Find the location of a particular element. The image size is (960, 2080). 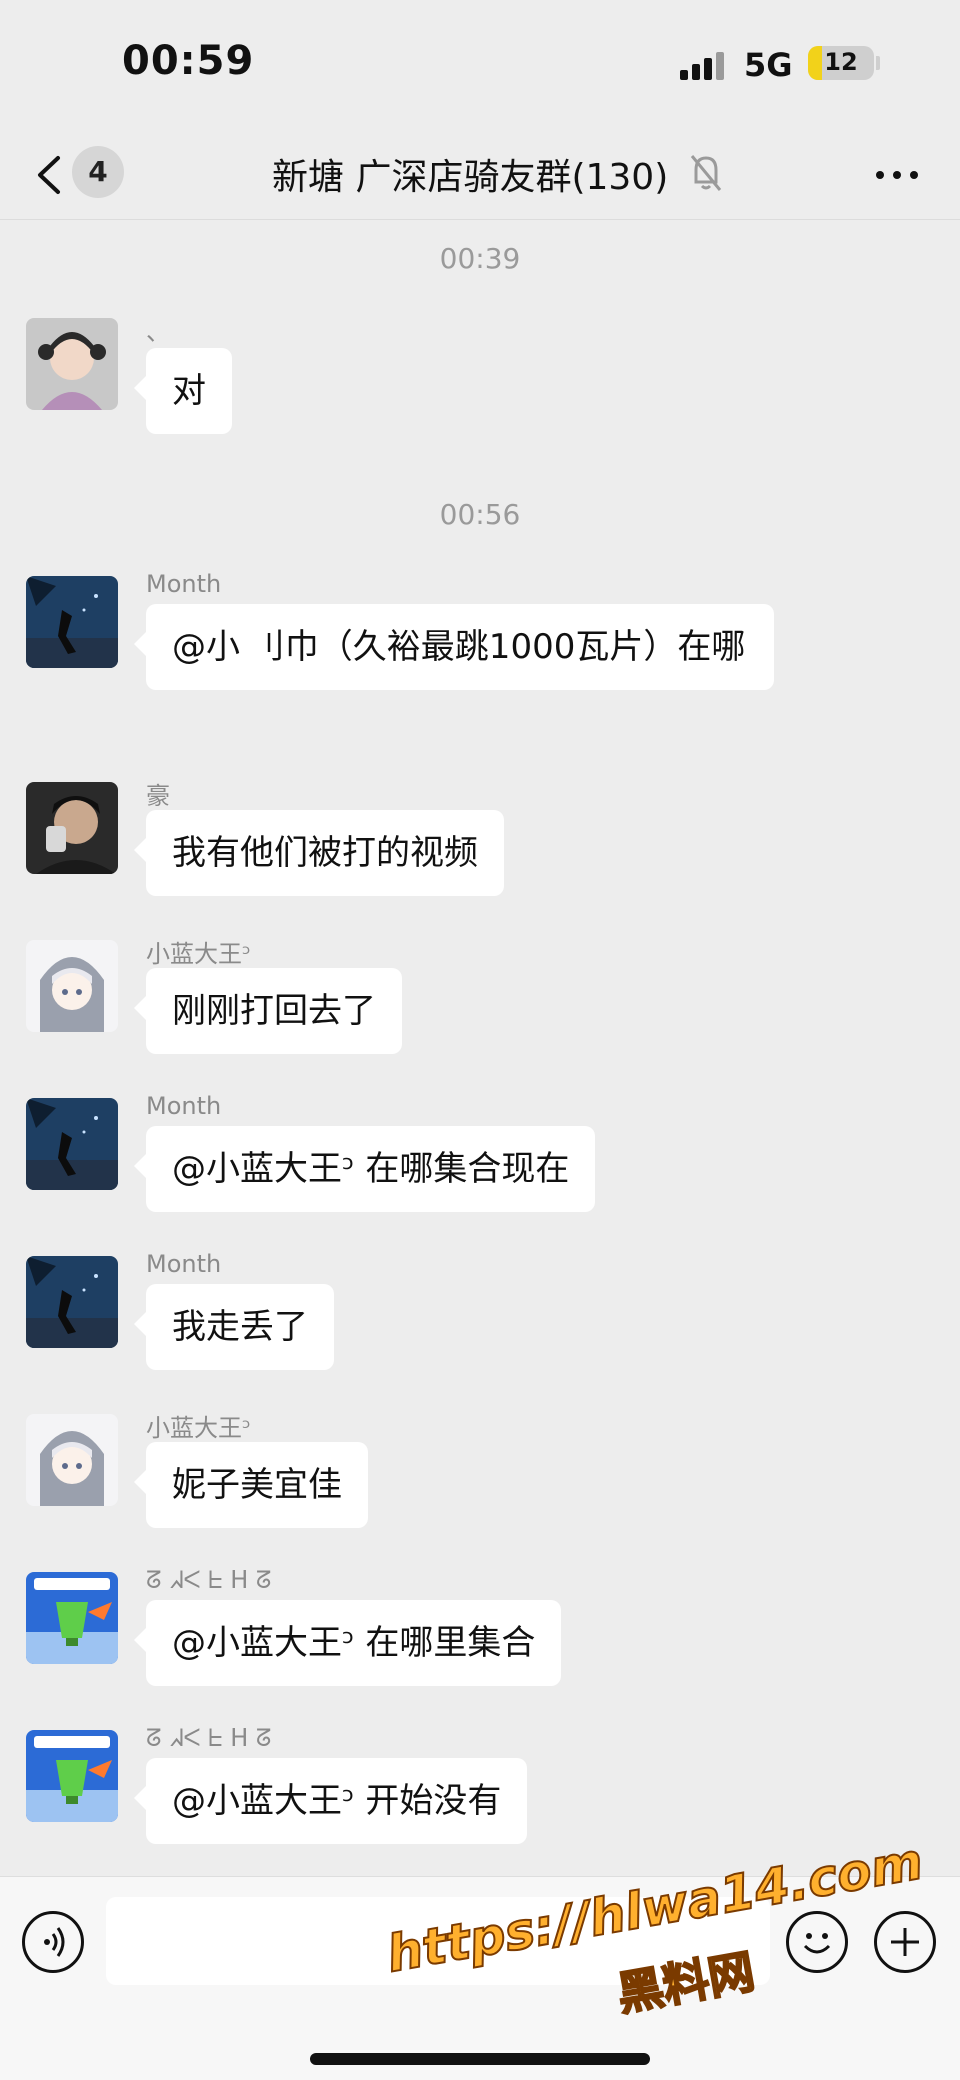

more-icon is located at coordinates (897, 175).